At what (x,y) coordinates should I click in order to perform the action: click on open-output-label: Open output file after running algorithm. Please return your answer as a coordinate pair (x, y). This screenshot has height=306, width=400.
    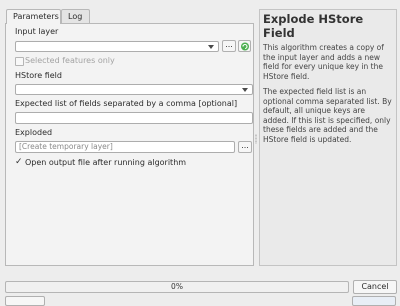
    Looking at the image, I should click on (106, 162).